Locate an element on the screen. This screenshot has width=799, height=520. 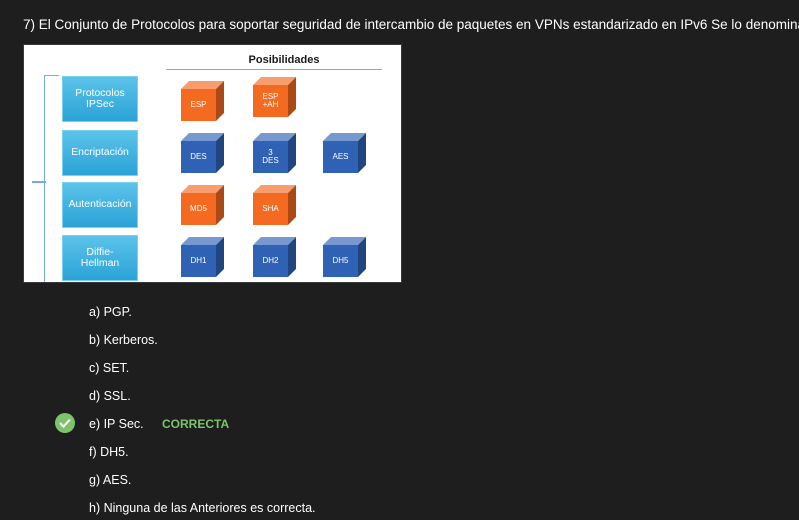
cube-esp-ah: ESP +AH is located at coordinates (274, 97).